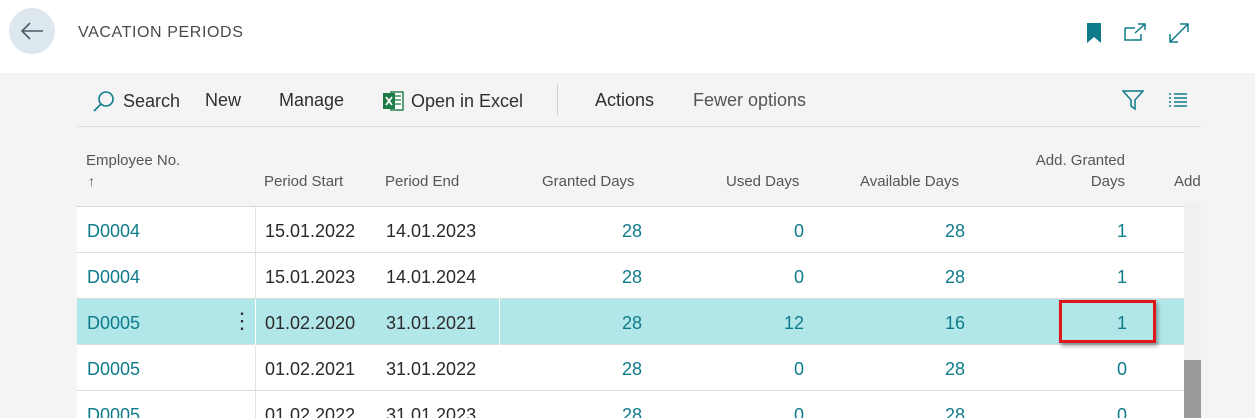 The image size is (1255, 418). I want to click on new-label: New, so click(223, 100).